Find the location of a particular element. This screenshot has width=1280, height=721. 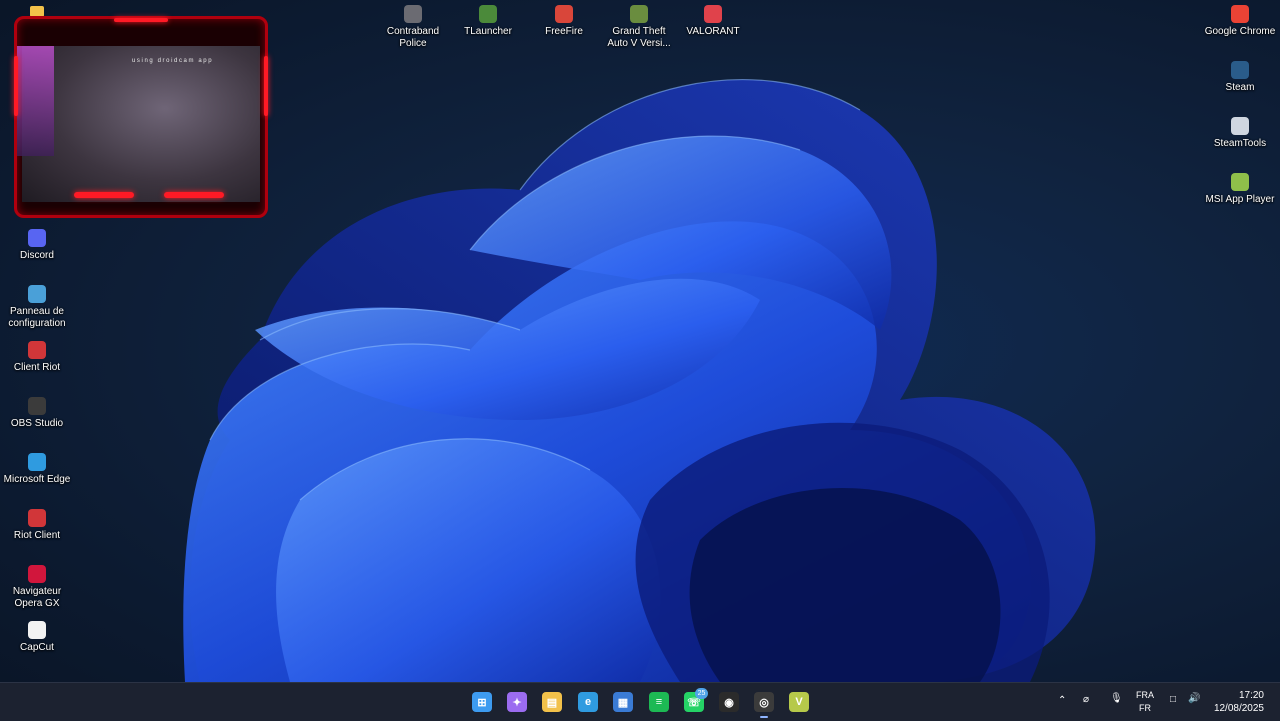

desktop-shortcut-control-panel: Panneau de configuration is located at coordinates (37, 307).